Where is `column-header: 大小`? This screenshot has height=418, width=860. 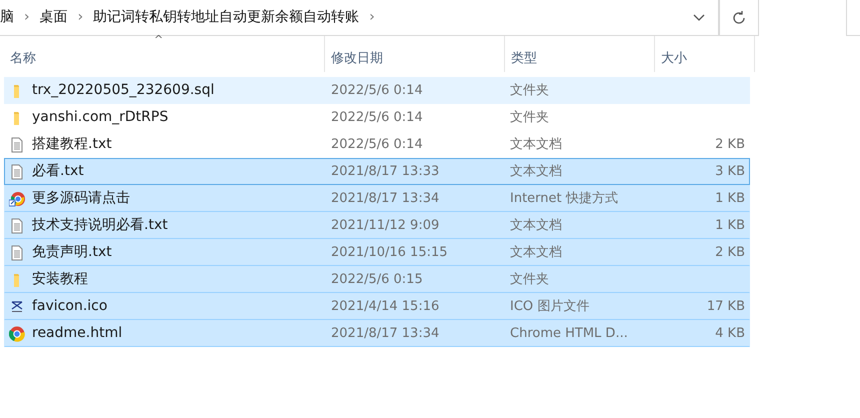 column-header: 大小 is located at coordinates (705, 54).